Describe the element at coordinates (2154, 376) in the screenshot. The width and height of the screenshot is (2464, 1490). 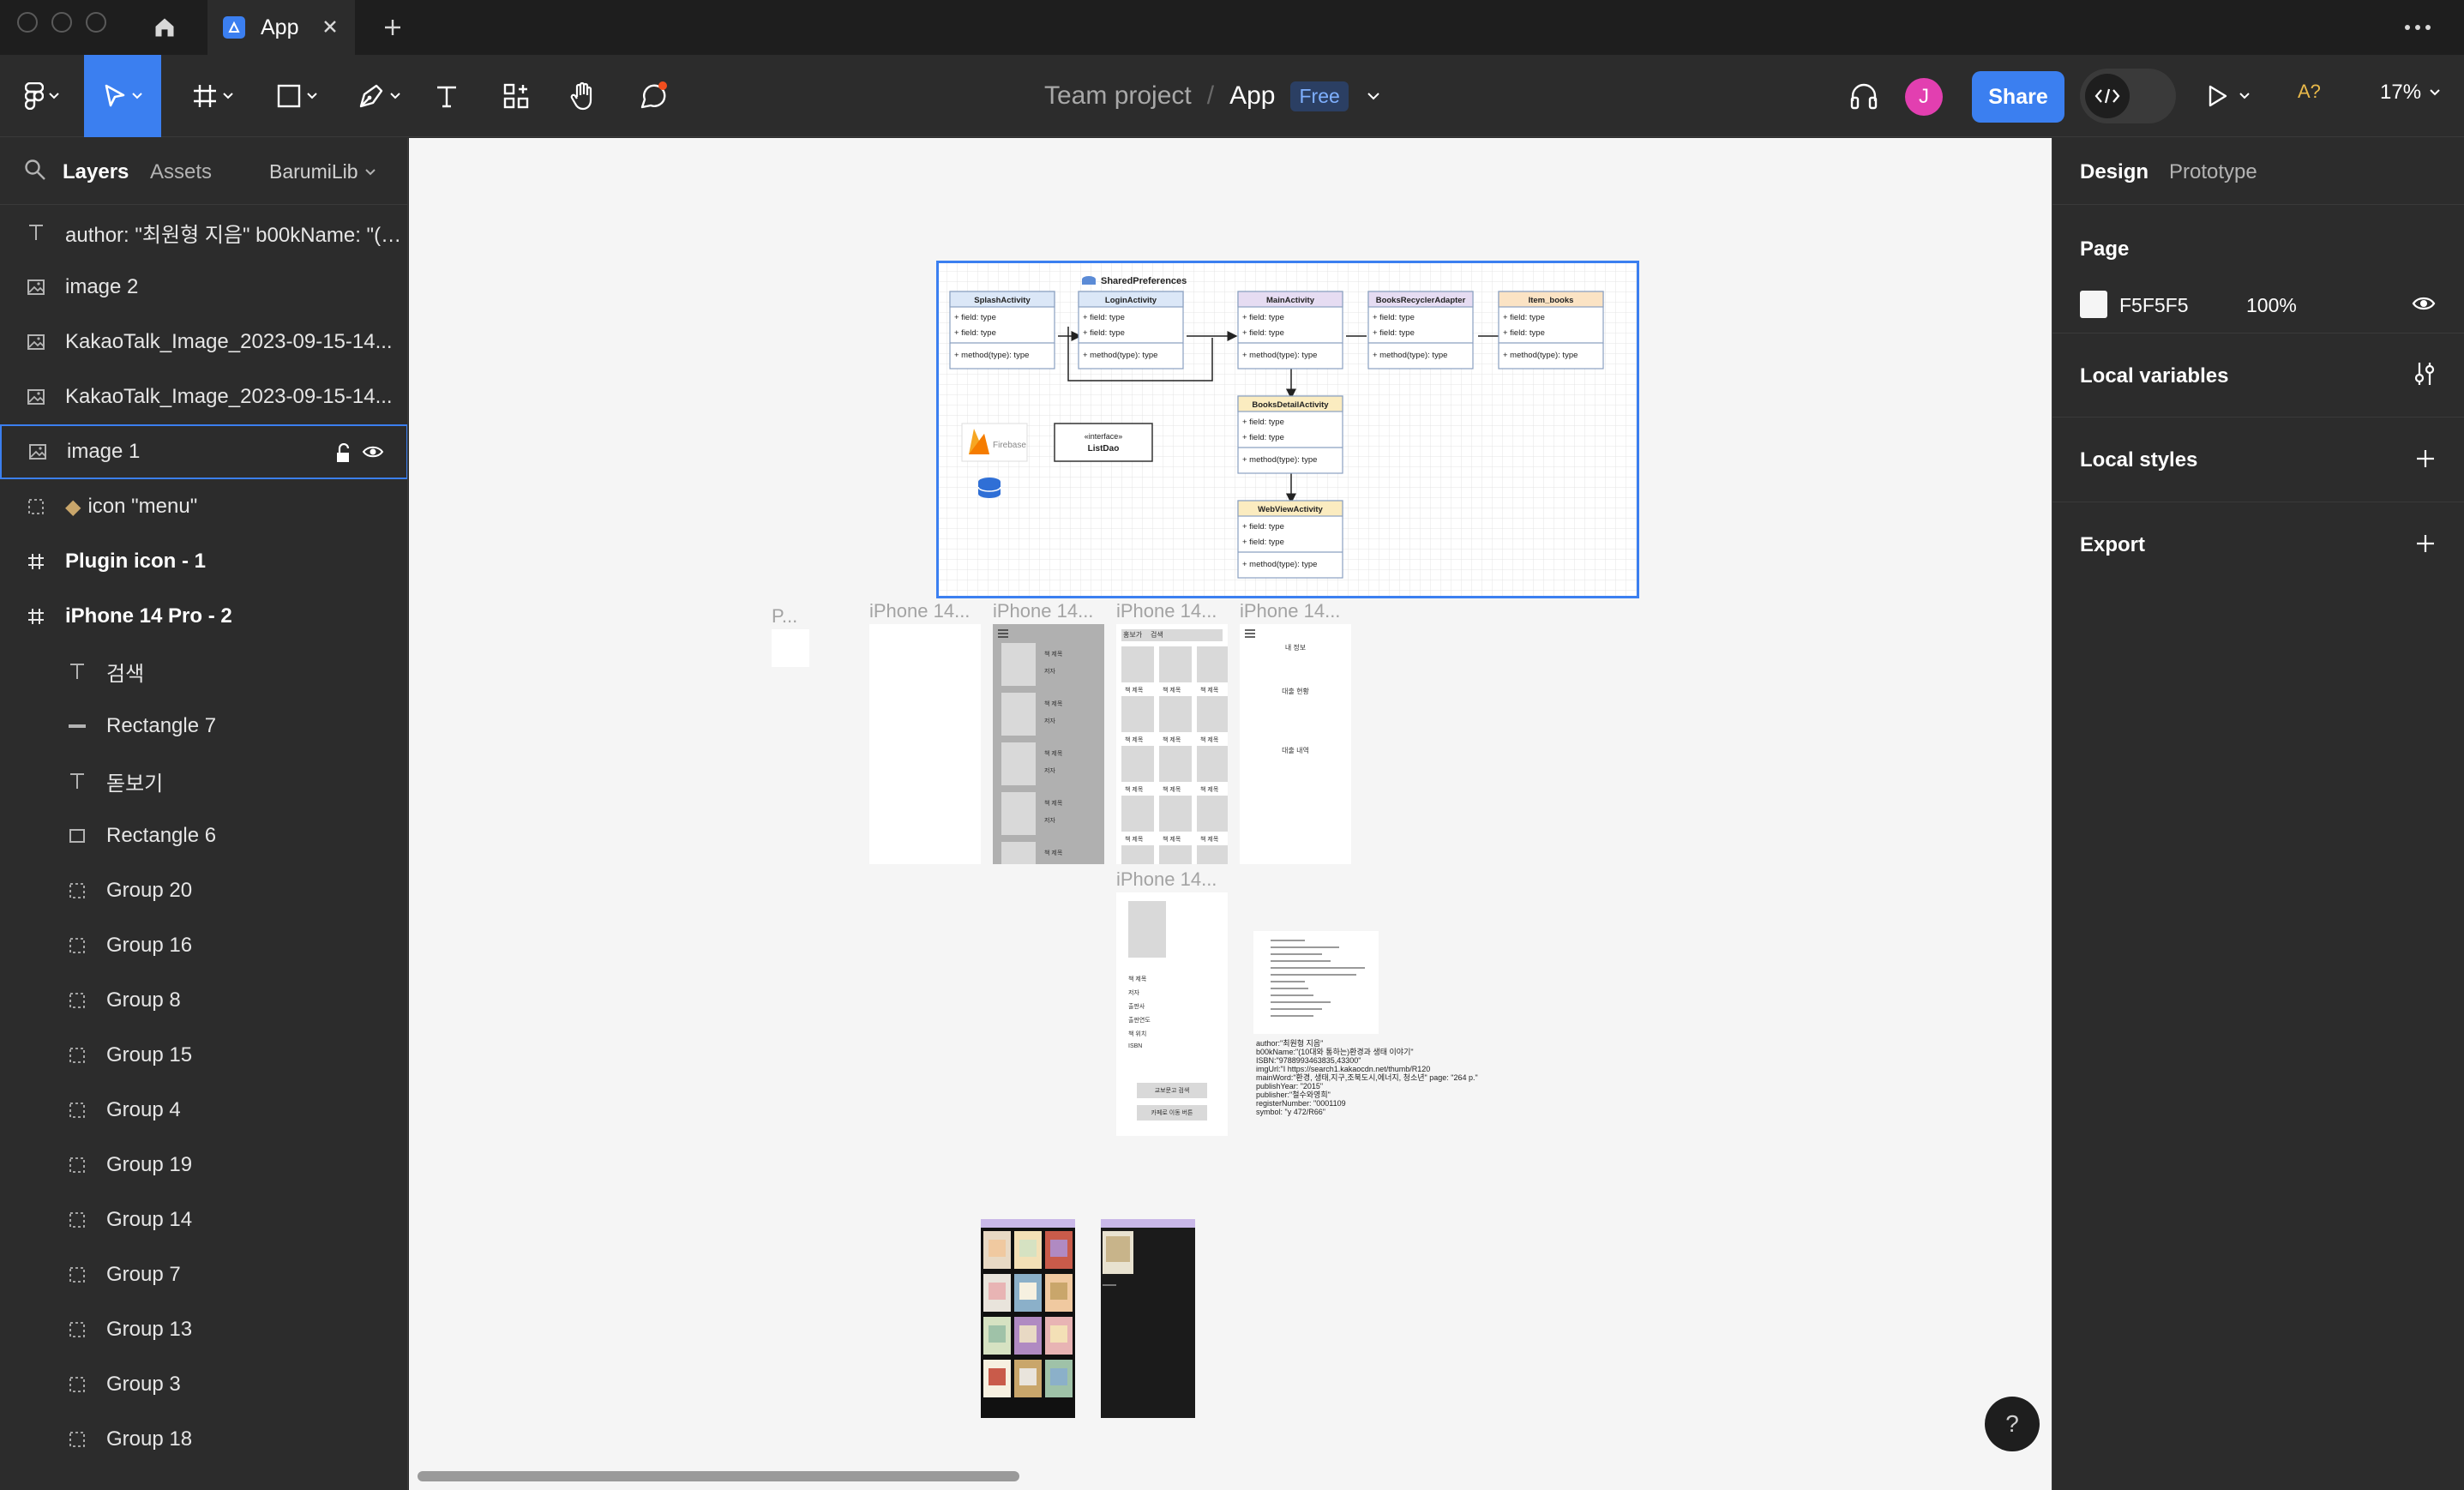
I see `local-variables-title: Local variables` at that location.